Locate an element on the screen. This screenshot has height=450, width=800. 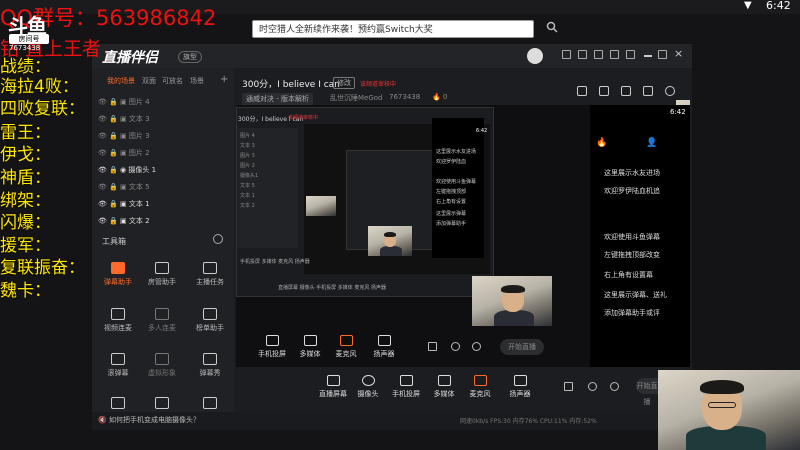
perf-stats: 网速0kb/s FPS:30 内存76% CPU:11% 内存:52% is located at coordinates (528, 421).